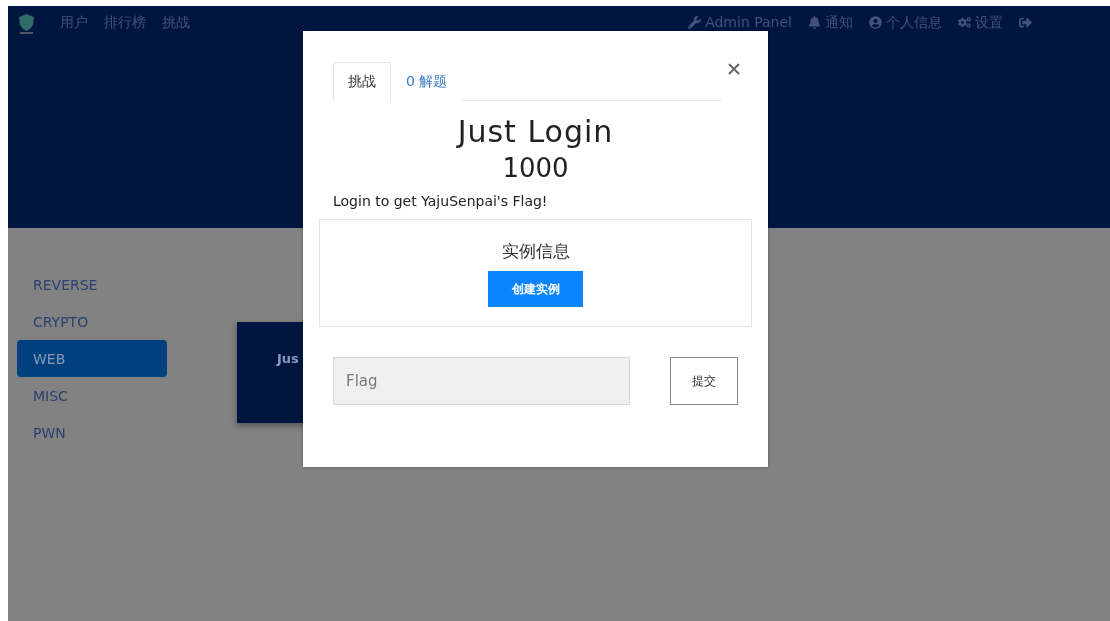 This screenshot has width=1110, height=621. Describe the element at coordinates (905, 22) in the screenshot. I see `nav-link: 个人信息` at that location.